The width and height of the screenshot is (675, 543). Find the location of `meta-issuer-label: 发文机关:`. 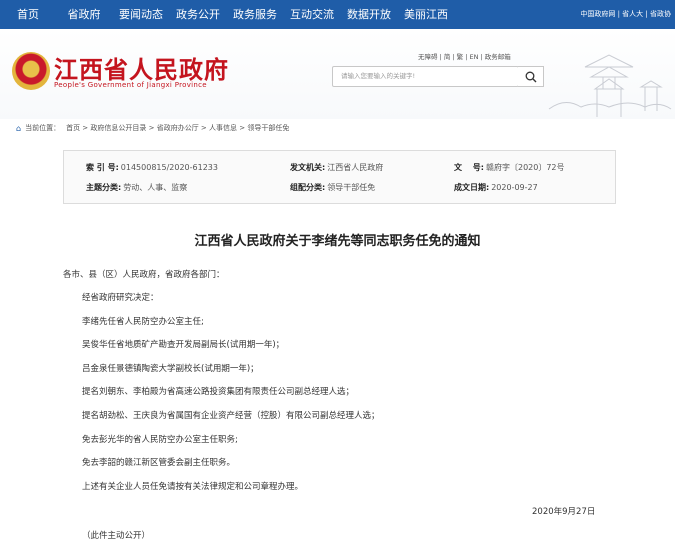

meta-issuer-label: 发文机关: is located at coordinates (308, 167).